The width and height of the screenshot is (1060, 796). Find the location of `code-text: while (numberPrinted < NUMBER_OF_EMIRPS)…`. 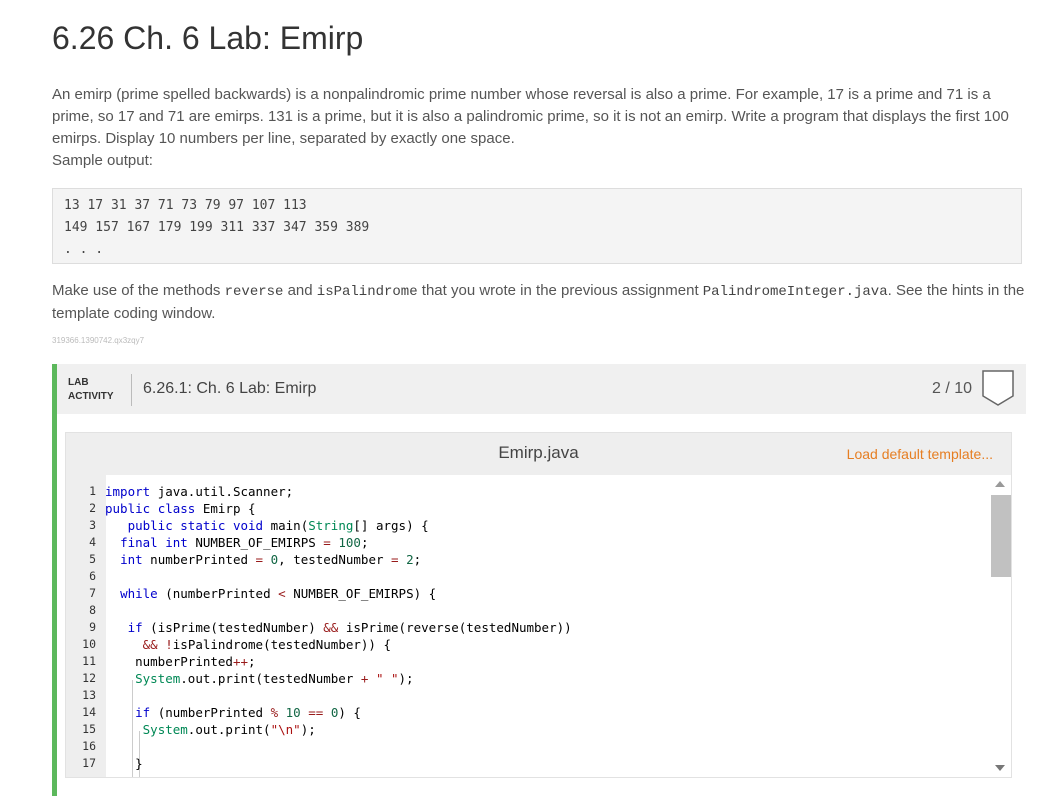

code-text: while (numberPrinted < NUMBER_OF_EMIRPS)… is located at coordinates (268, 593).